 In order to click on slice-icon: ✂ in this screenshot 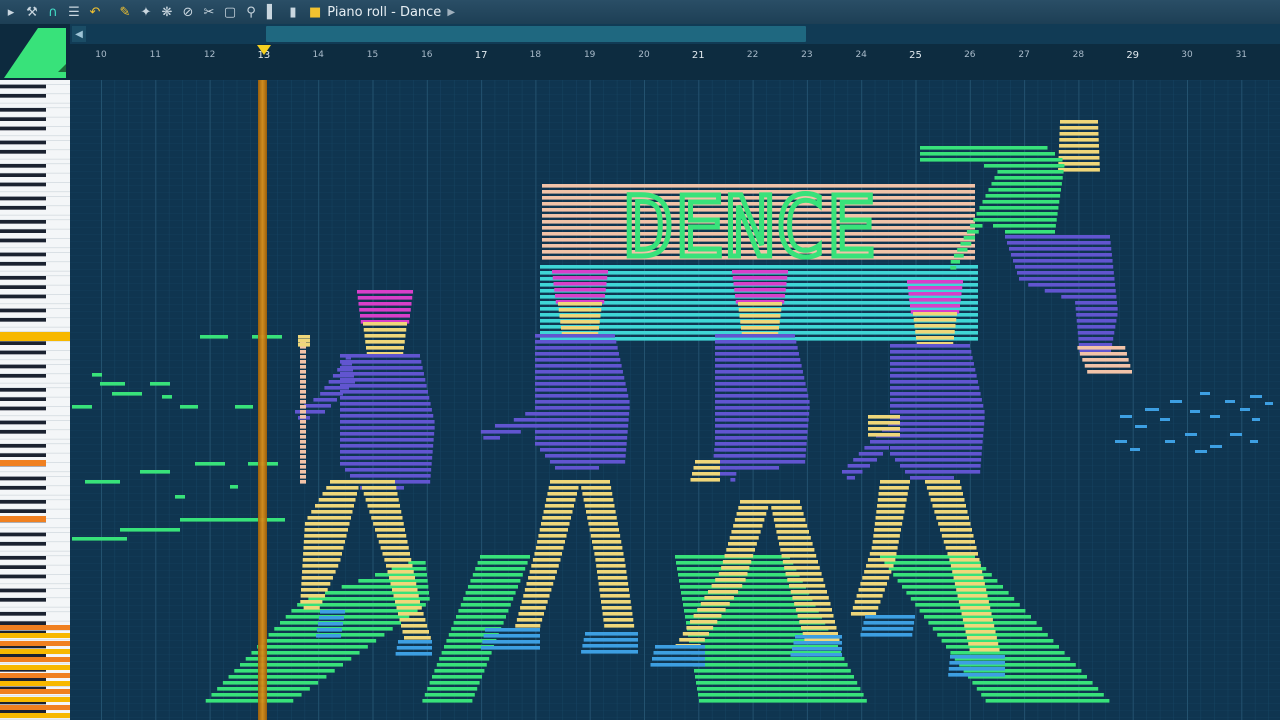, I will do `click(209, 12)`.